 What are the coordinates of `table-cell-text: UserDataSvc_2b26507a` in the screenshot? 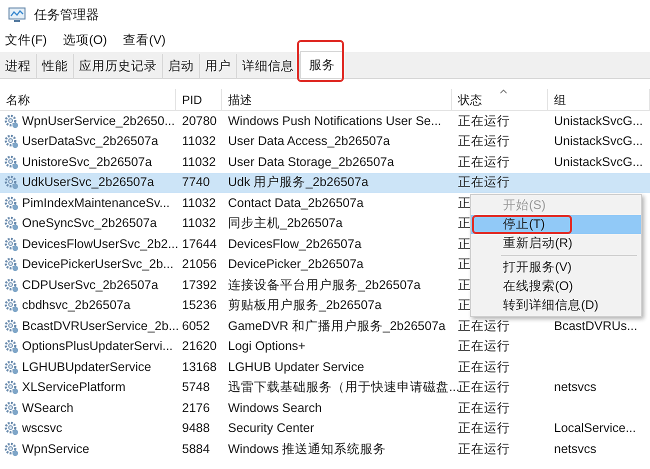 It's located at (90, 141).